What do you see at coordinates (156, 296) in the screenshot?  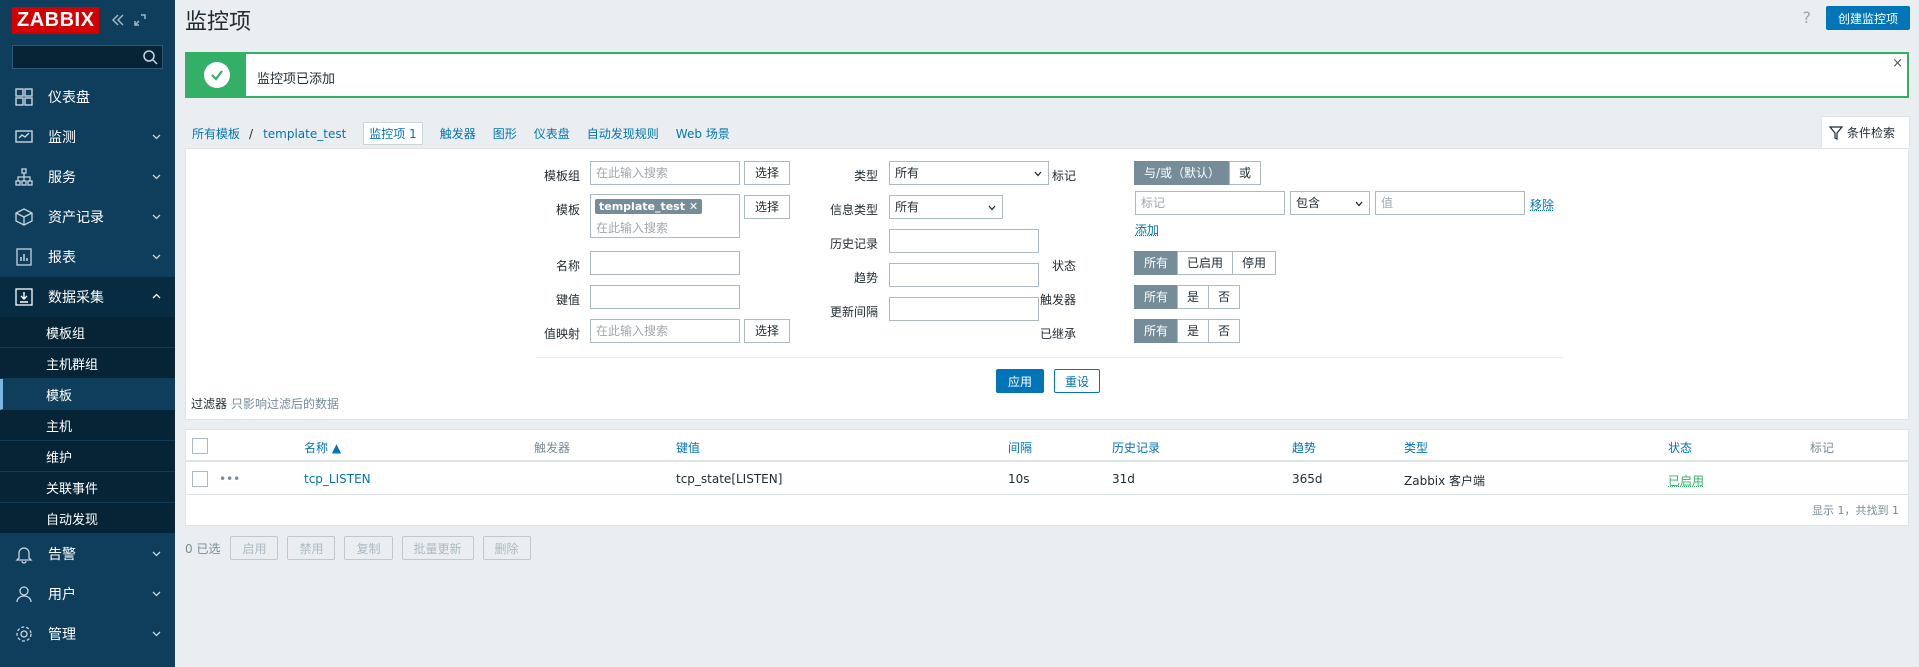 I see `chevron-up-icon` at bounding box center [156, 296].